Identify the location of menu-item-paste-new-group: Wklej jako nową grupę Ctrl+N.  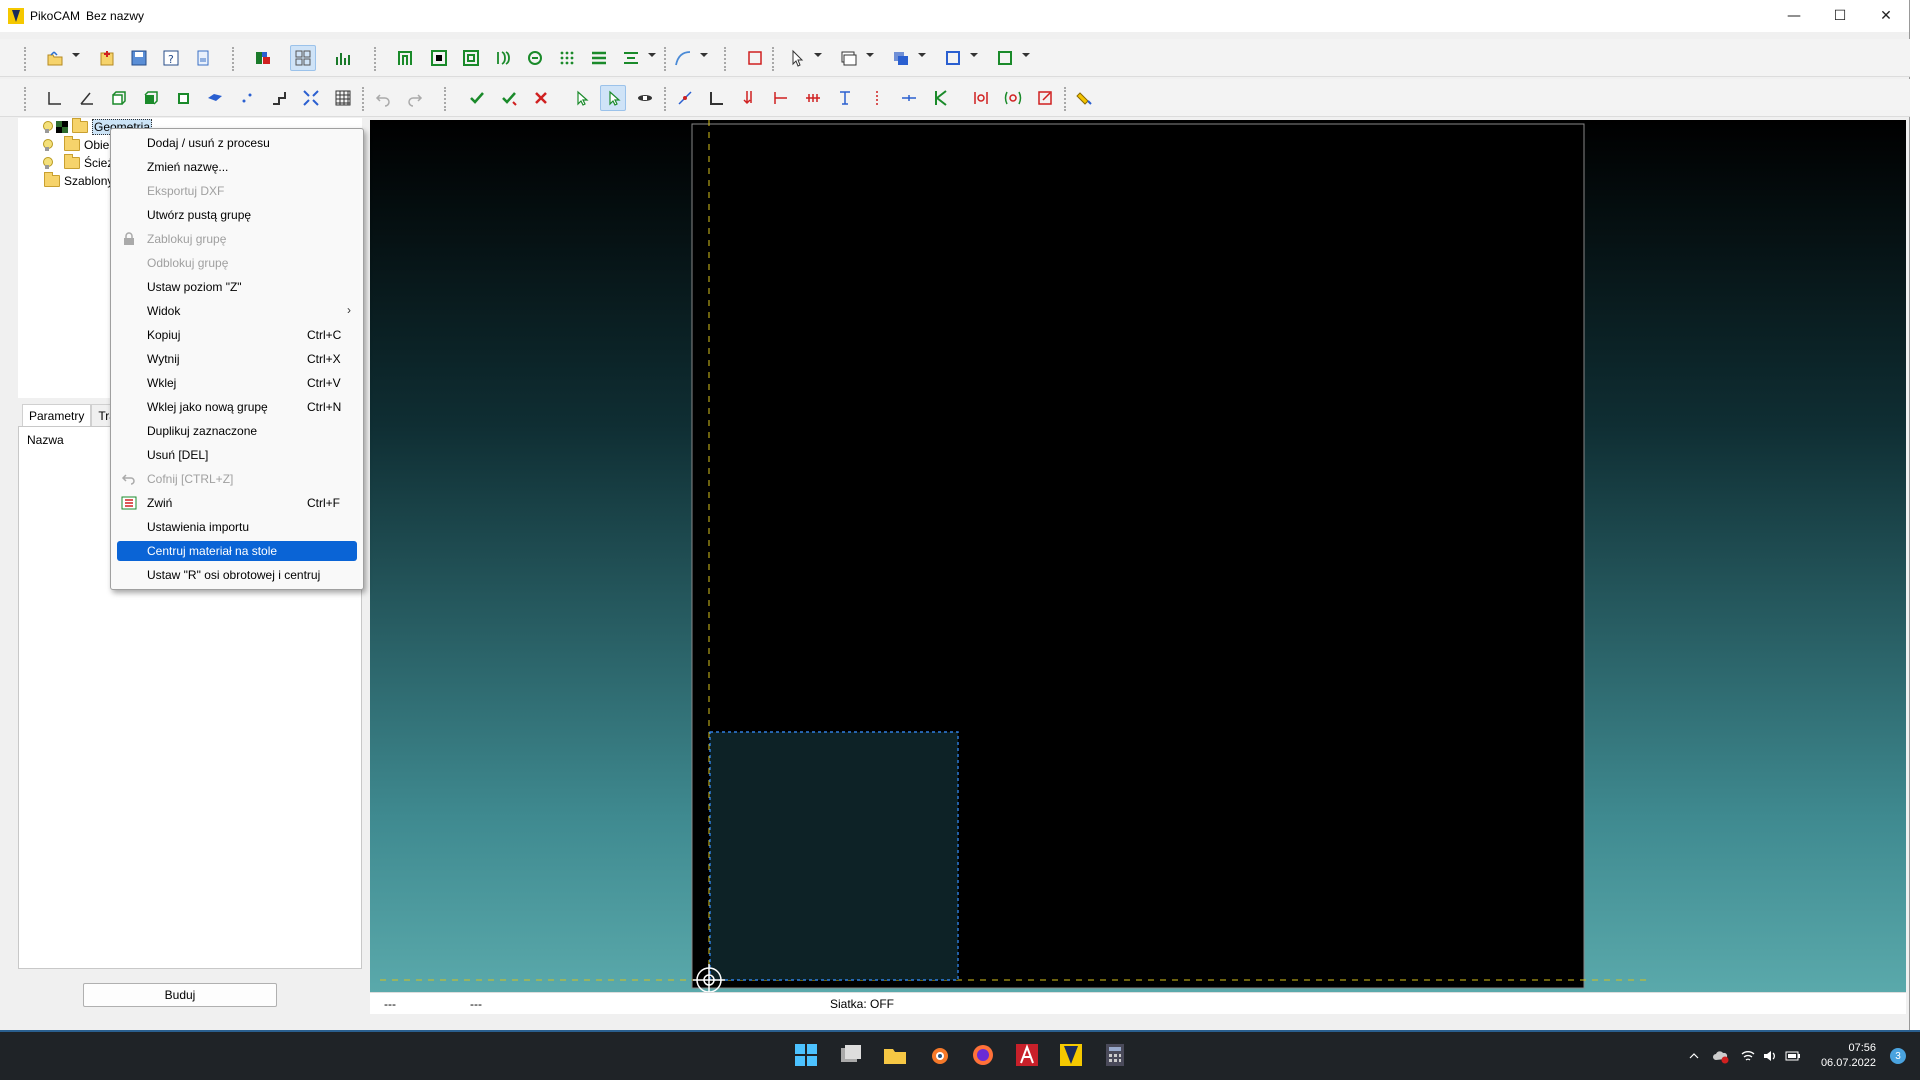
(237, 407).